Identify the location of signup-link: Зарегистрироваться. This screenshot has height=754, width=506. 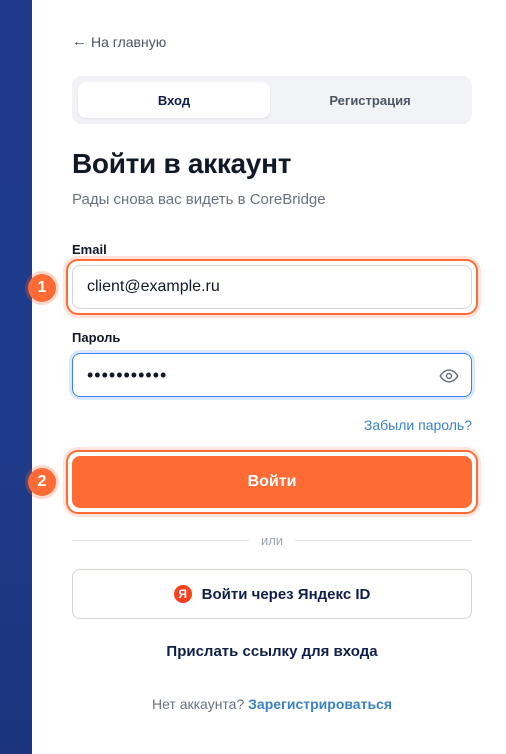
(320, 704).